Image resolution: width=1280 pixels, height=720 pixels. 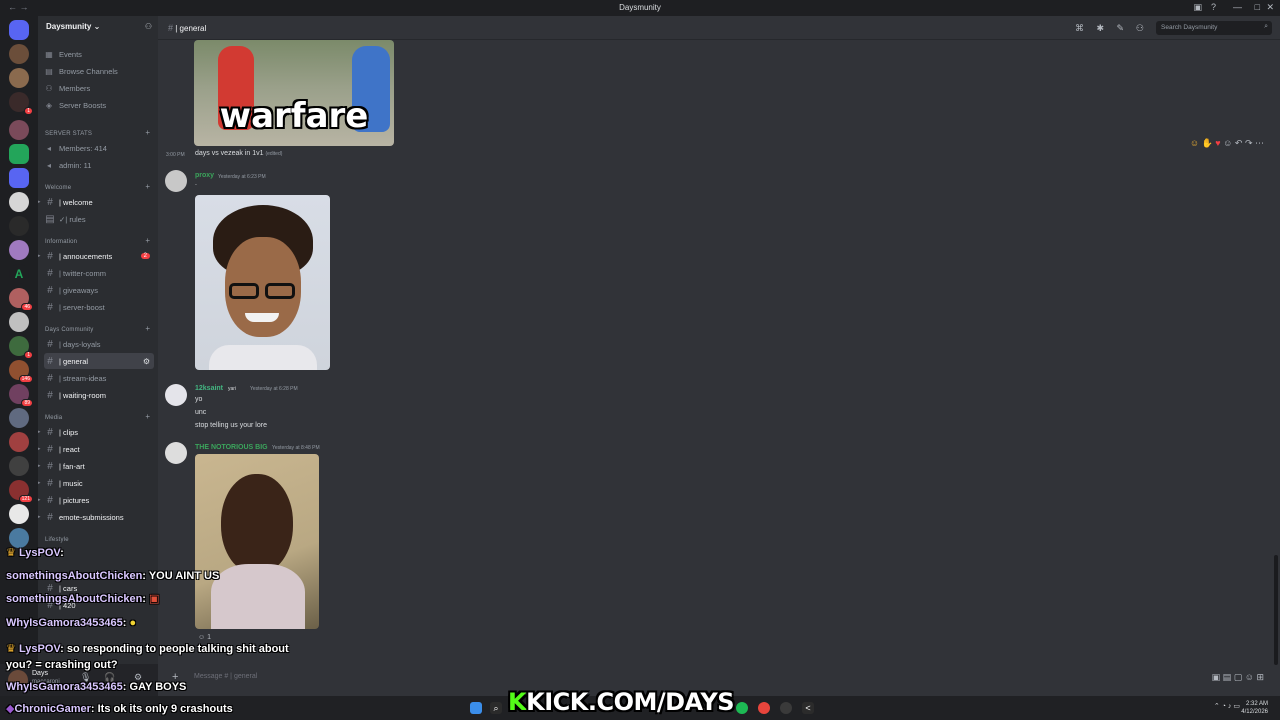 What do you see at coordinates (476, 708) in the screenshot?
I see `windows-start-icon` at bounding box center [476, 708].